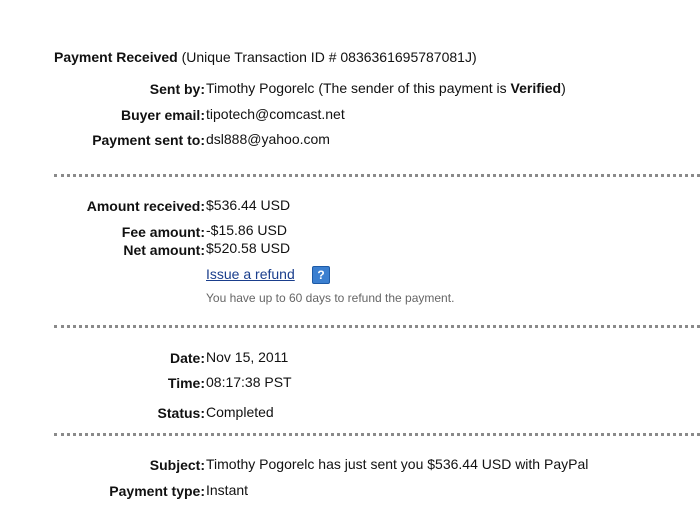 The width and height of the screenshot is (700, 529). I want to click on sent-to-label: Payment sent to:, so click(148, 140).